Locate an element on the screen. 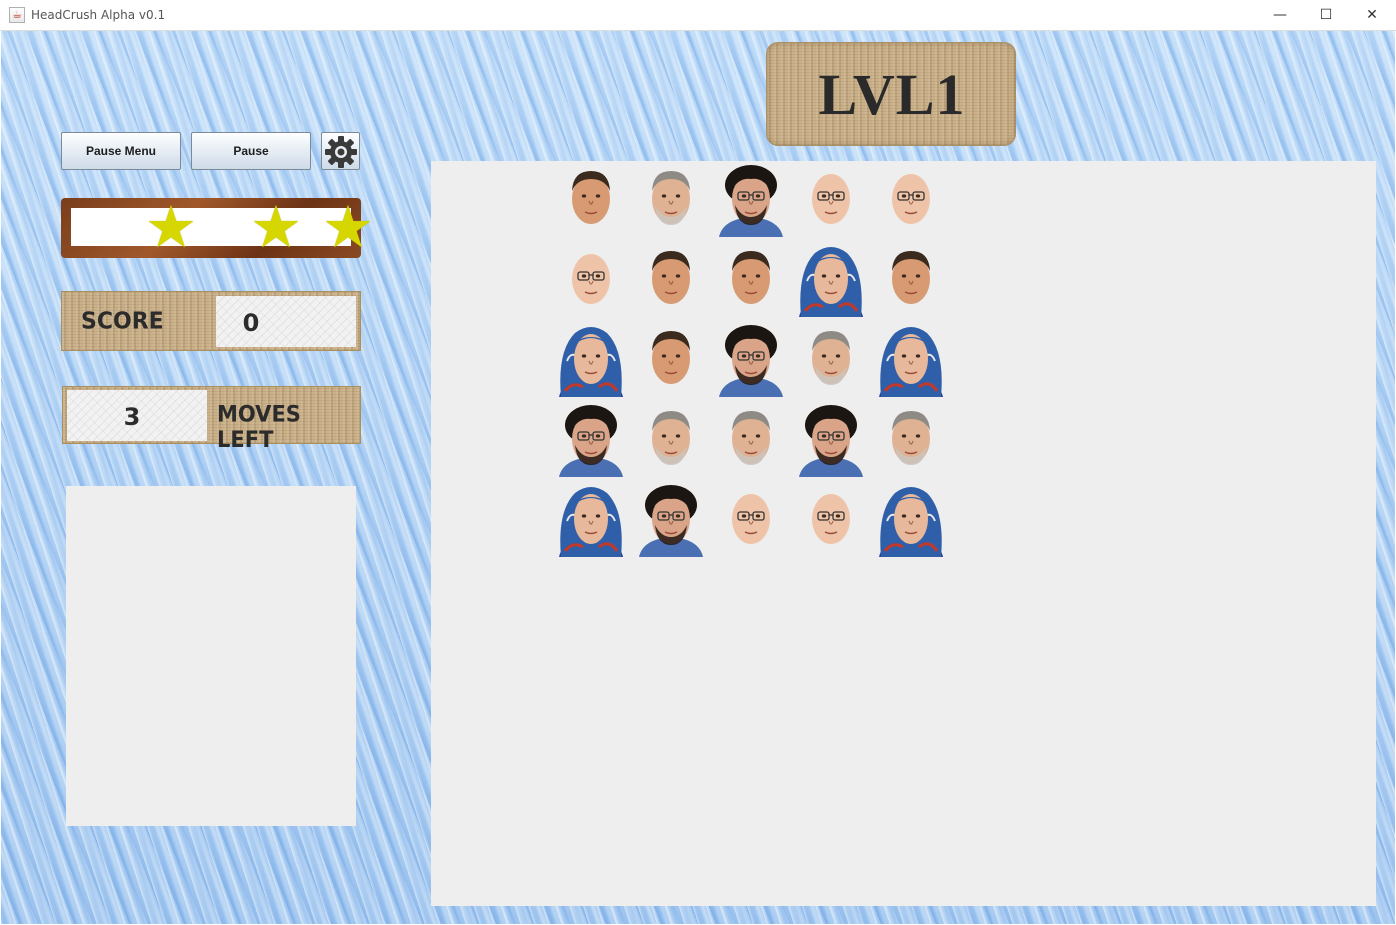 The width and height of the screenshot is (1396, 925). level-title: LVL1 is located at coordinates (892, 94).